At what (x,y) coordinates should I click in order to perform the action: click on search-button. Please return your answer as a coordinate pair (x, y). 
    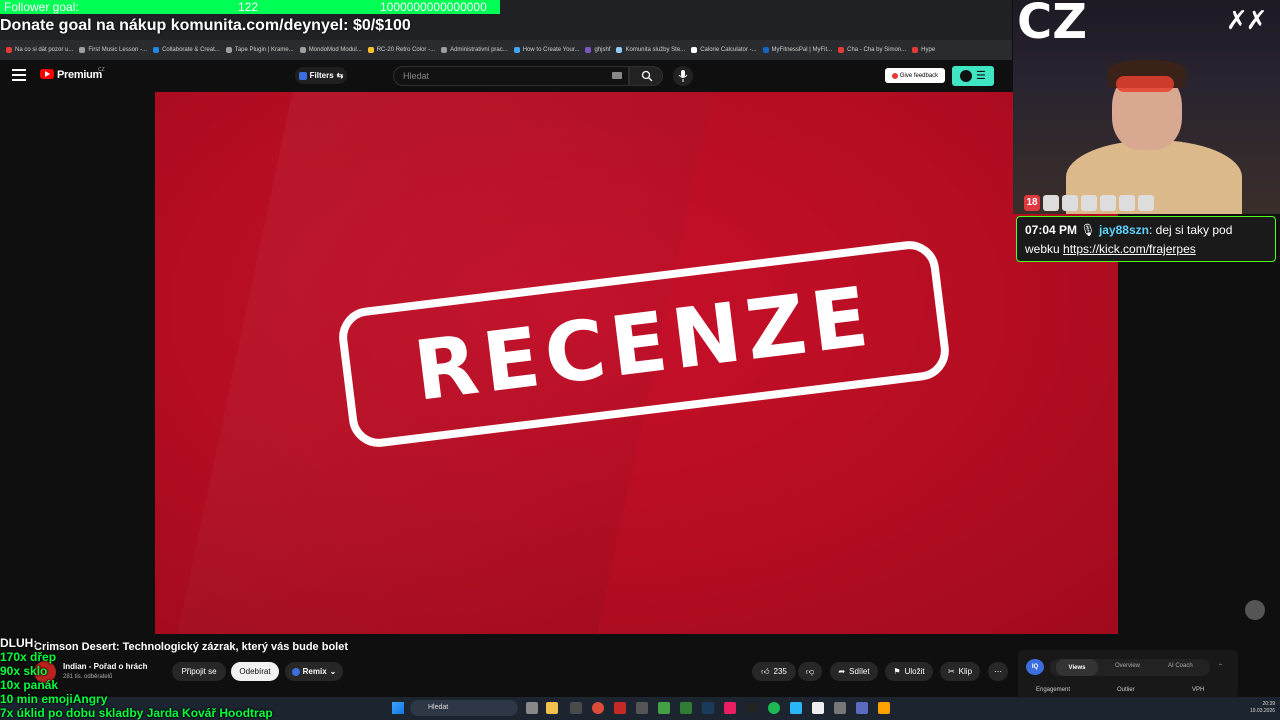
    Looking at the image, I should click on (646, 76).